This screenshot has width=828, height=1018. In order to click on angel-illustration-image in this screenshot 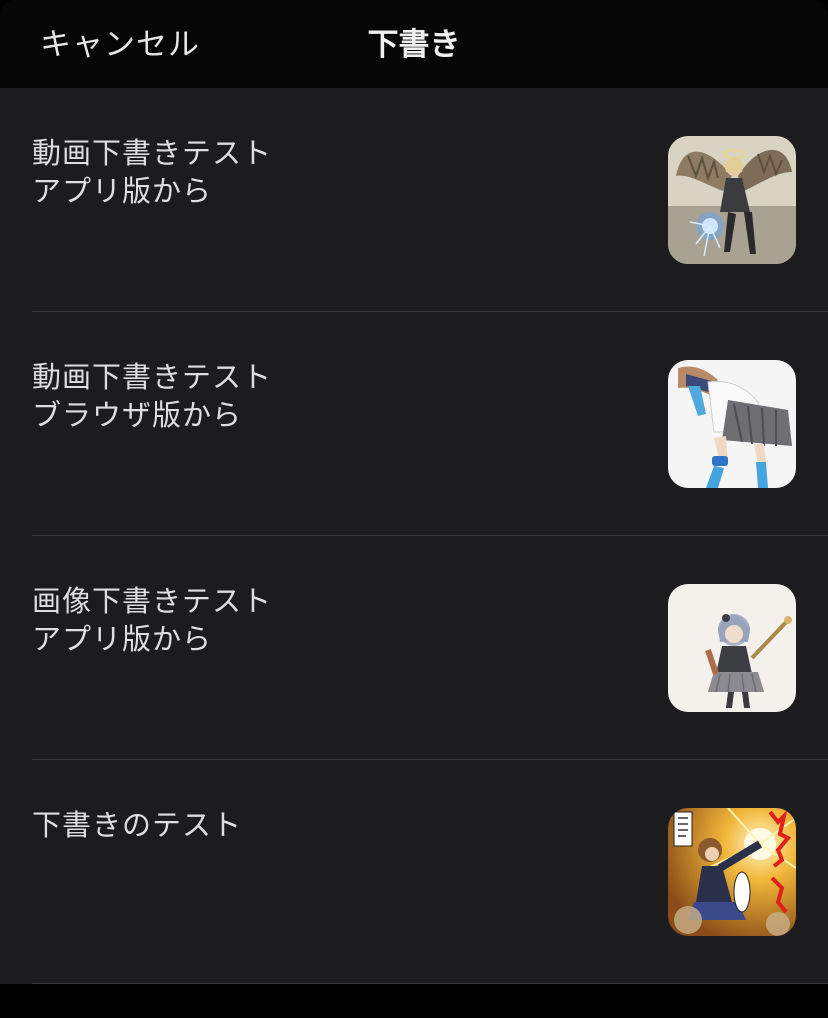, I will do `click(732, 200)`.